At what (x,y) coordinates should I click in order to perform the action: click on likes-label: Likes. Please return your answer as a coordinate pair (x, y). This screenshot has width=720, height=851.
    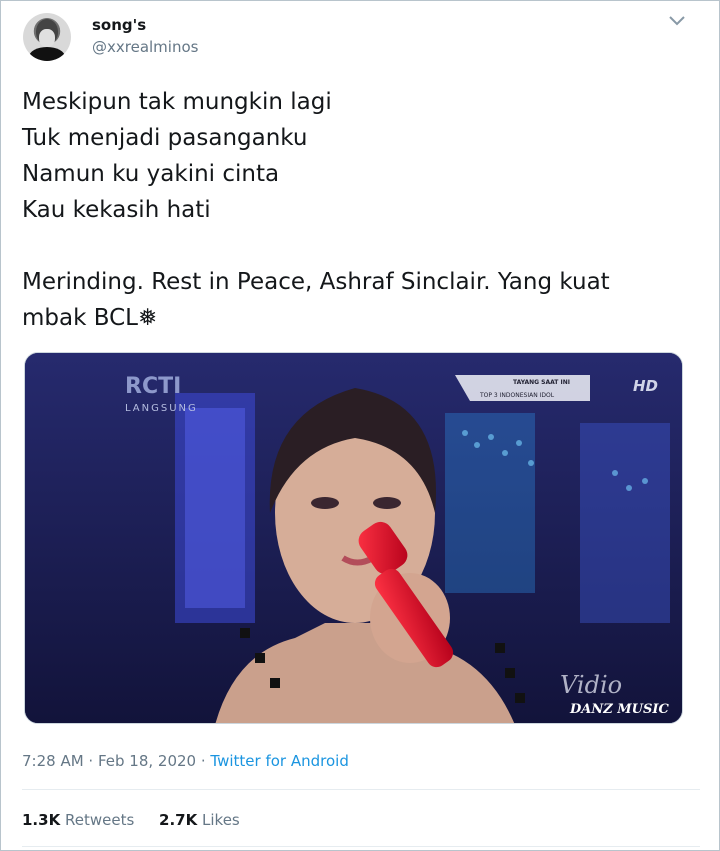
    Looking at the image, I should click on (221, 820).